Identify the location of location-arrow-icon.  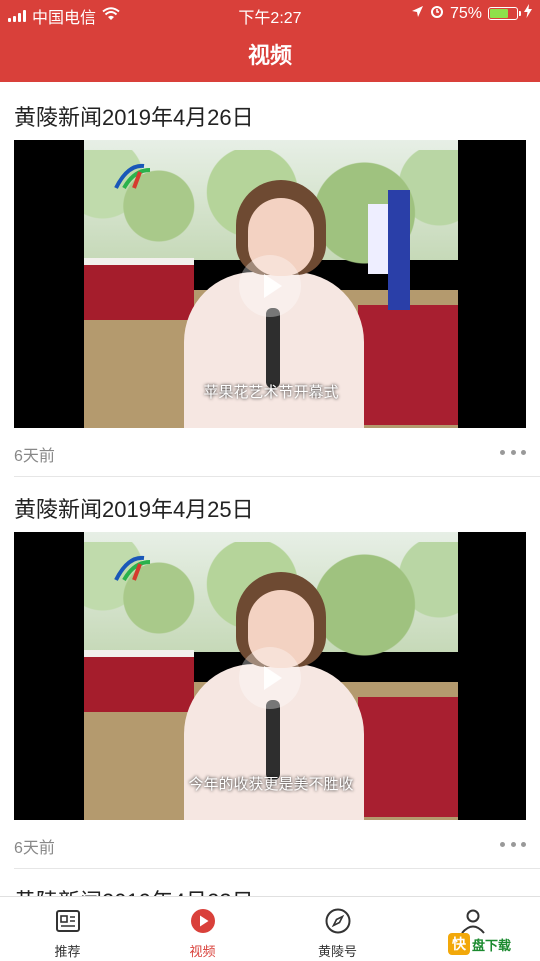
(417, 14).